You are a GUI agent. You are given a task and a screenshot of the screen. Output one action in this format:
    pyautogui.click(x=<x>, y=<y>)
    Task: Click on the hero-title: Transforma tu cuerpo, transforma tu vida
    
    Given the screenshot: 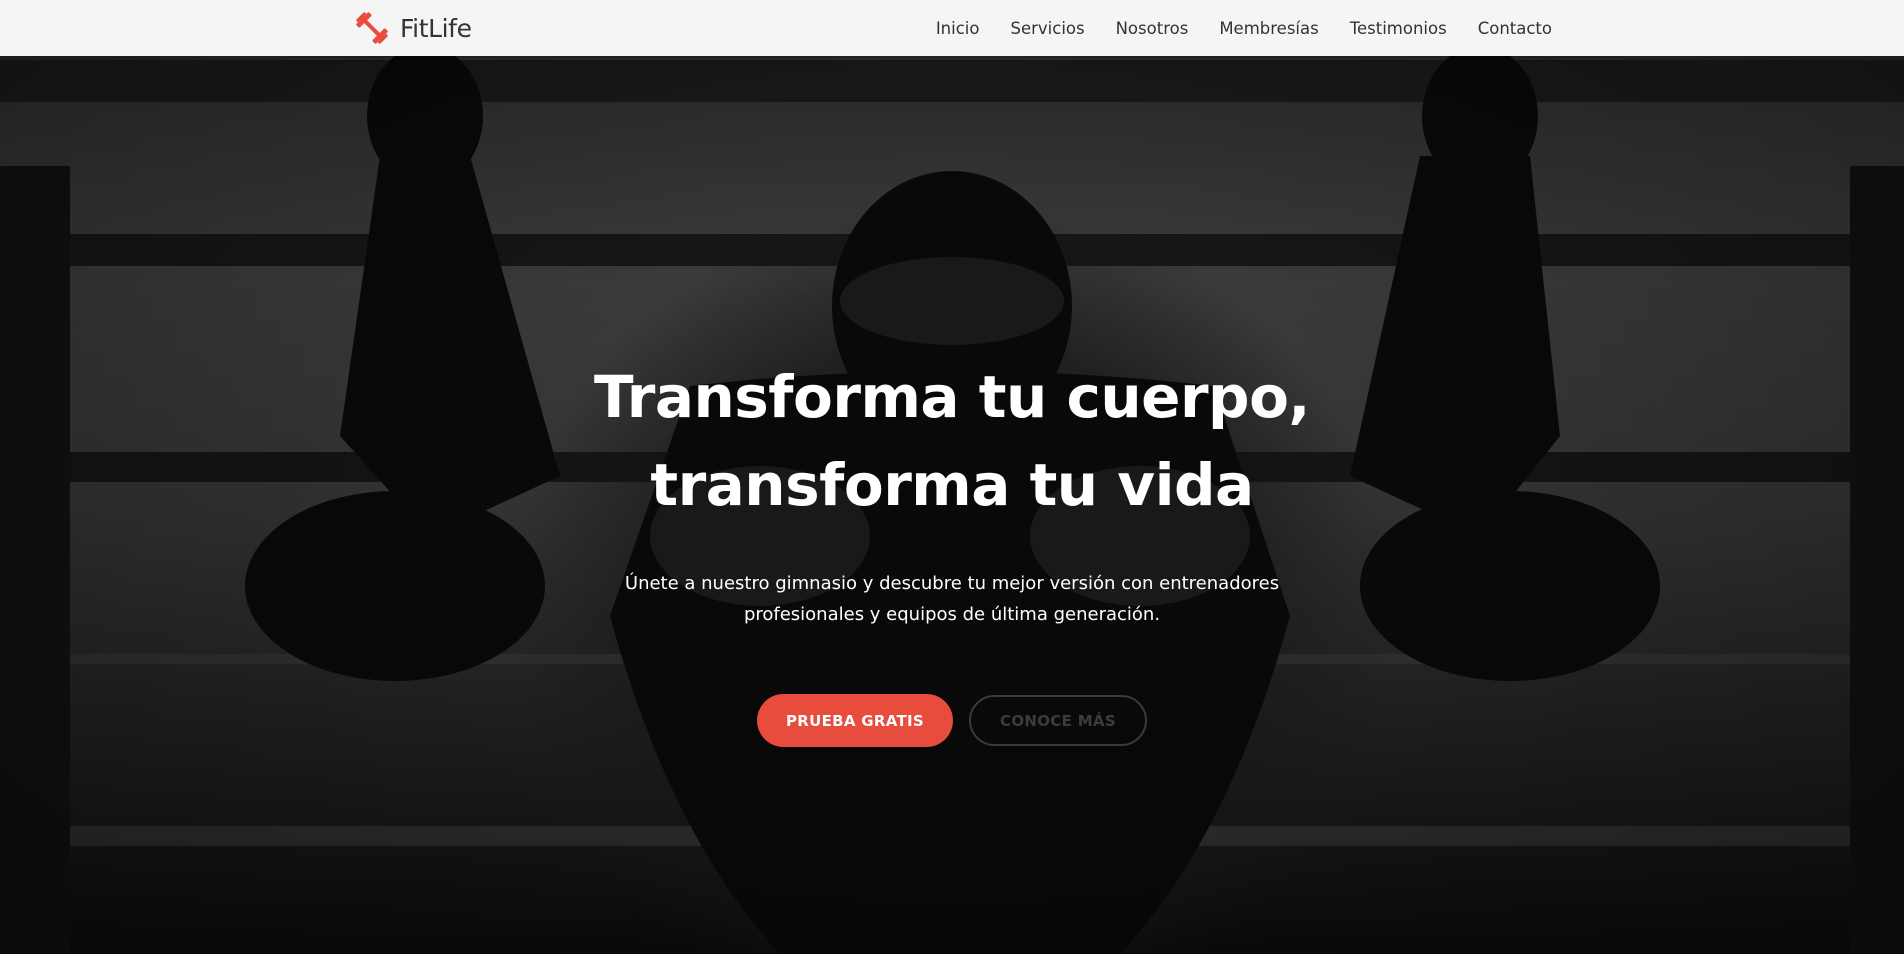 What is the action you would take?
    pyautogui.click(x=952, y=441)
    